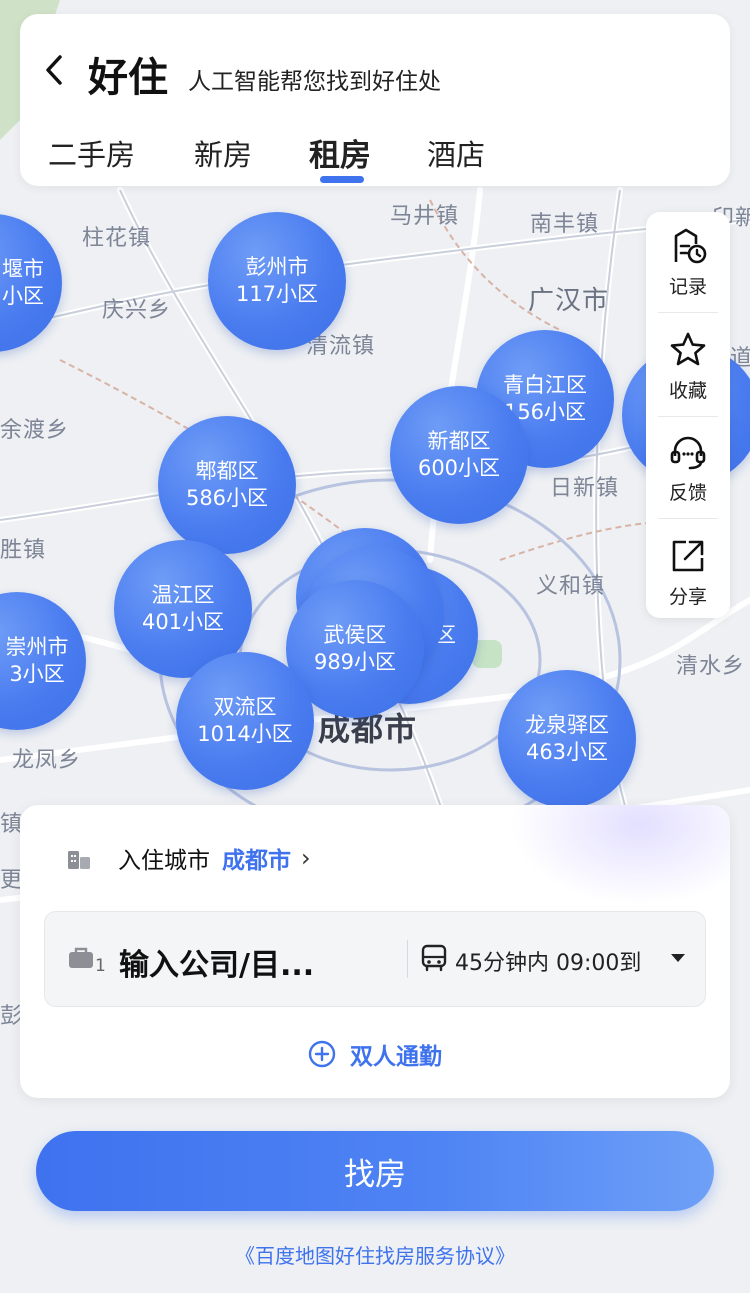 This screenshot has width=750, height=1293. What do you see at coordinates (687, 391) in the screenshot?
I see `tool-label: 收藏` at bounding box center [687, 391].